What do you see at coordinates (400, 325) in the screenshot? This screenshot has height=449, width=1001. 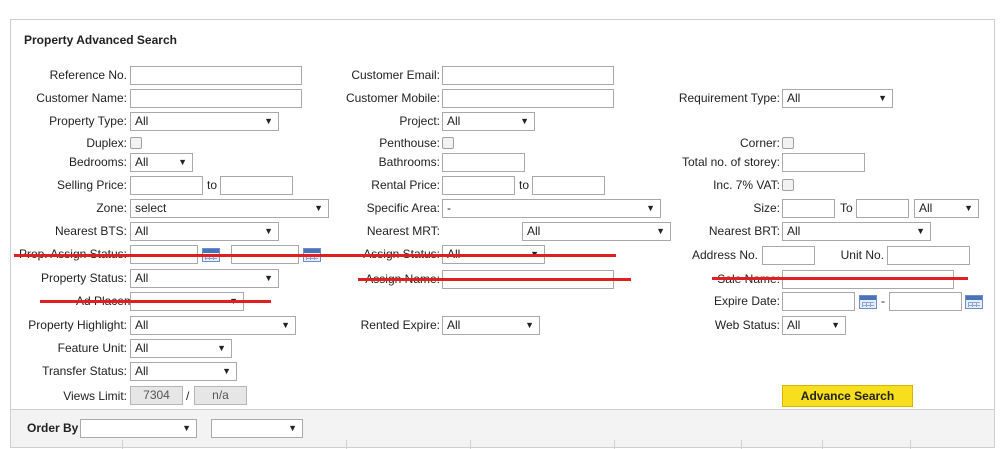 I see `rented-expire-label: Rented Expire:` at bounding box center [400, 325].